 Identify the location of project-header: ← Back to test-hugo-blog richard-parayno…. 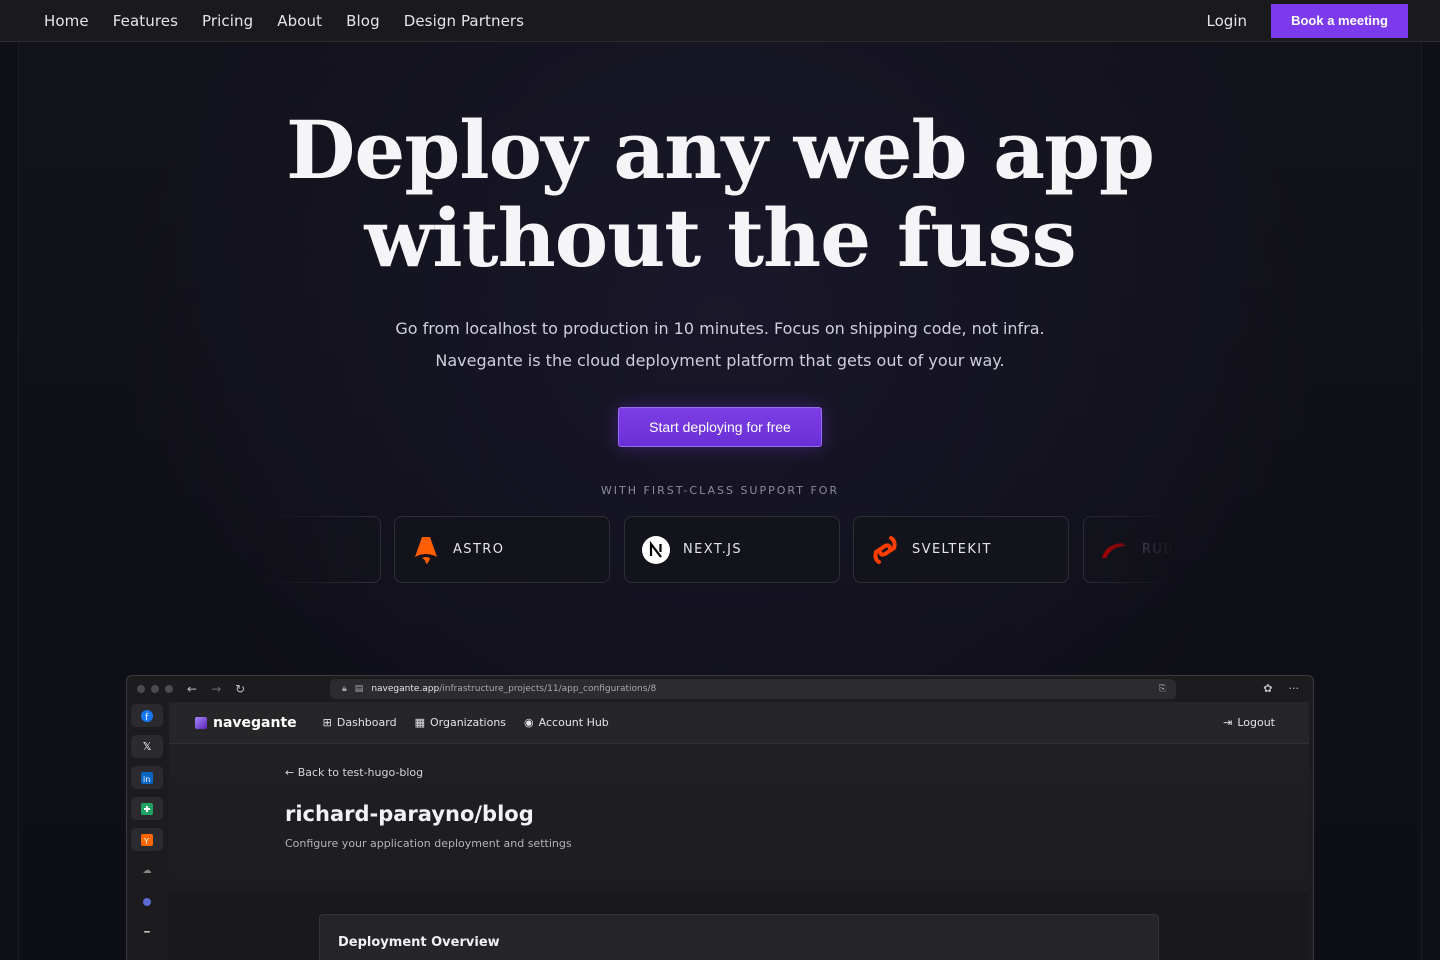
(739, 818).